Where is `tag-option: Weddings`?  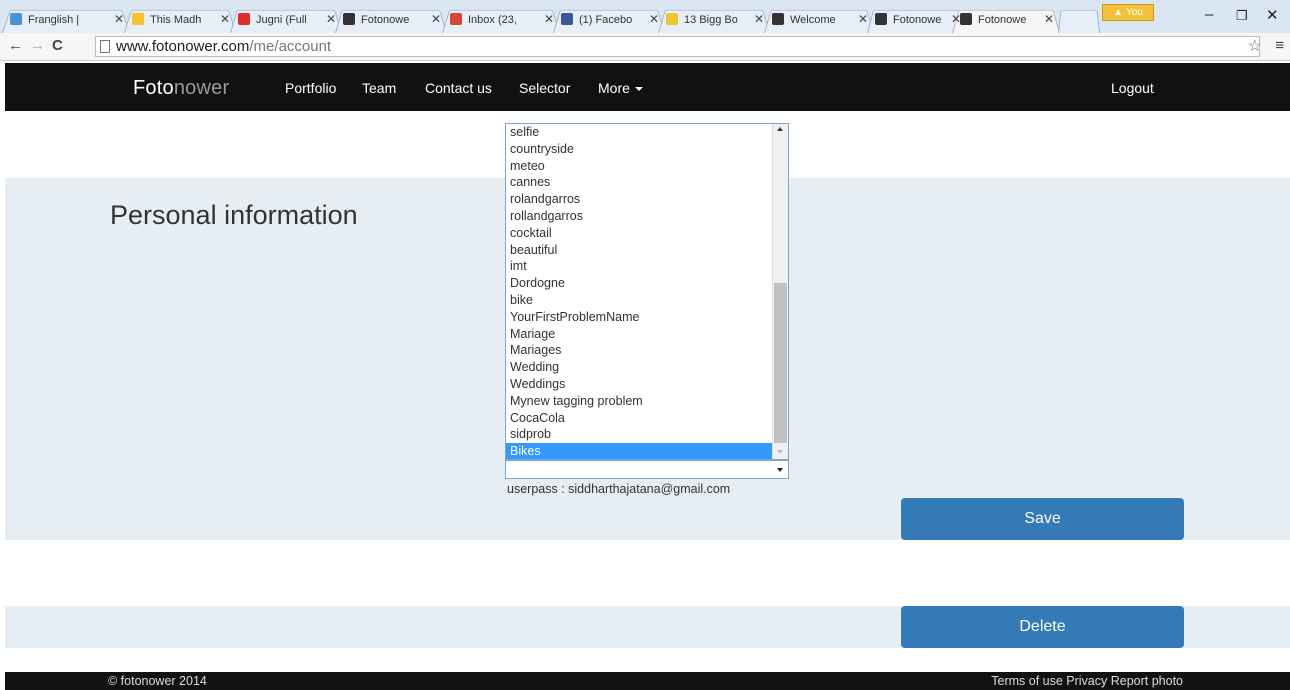
tag-option: Weddings is located at coordinates (639, 384).